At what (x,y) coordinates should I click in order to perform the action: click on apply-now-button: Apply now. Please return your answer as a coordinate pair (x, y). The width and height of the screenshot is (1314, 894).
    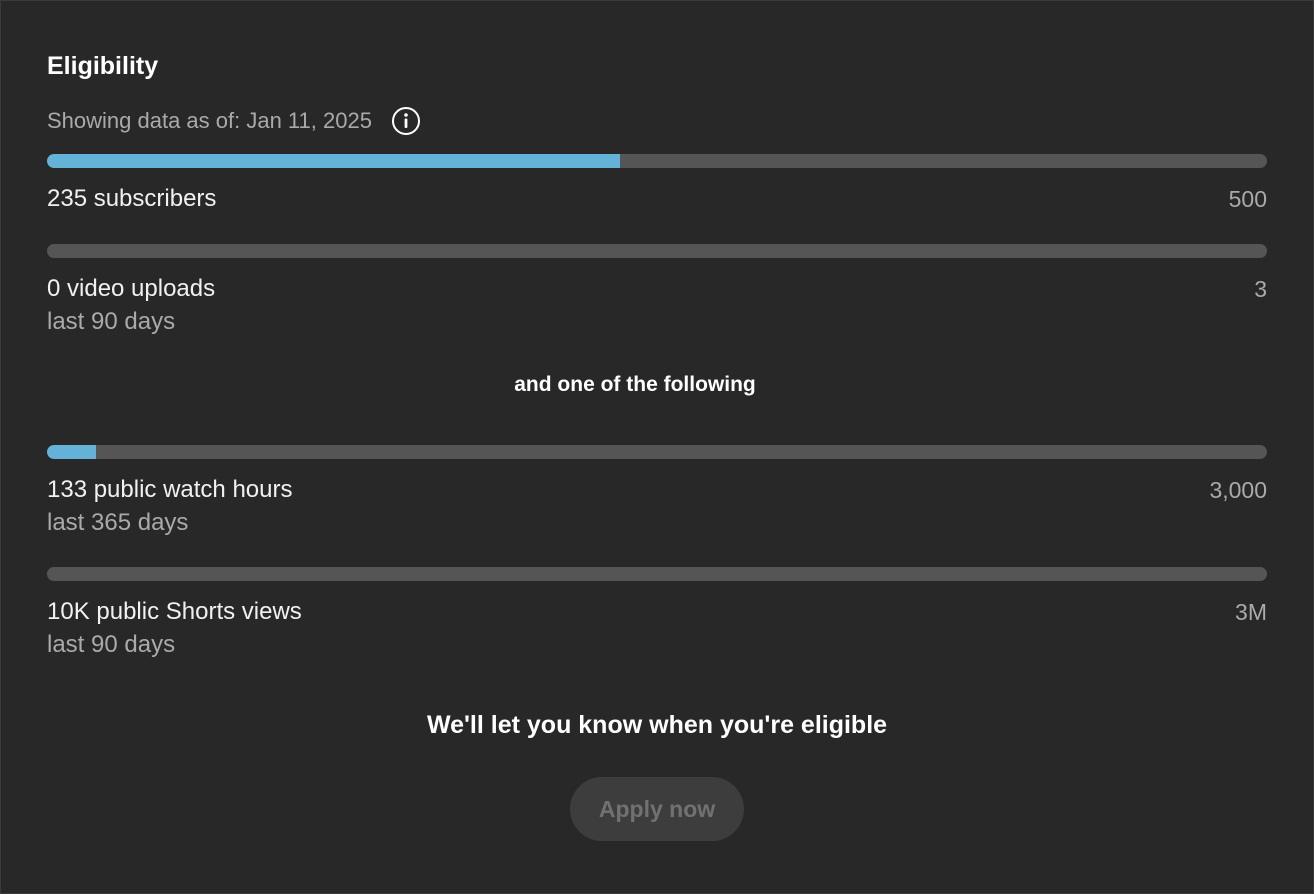
    Looking at the image, I should click on (657, 809).